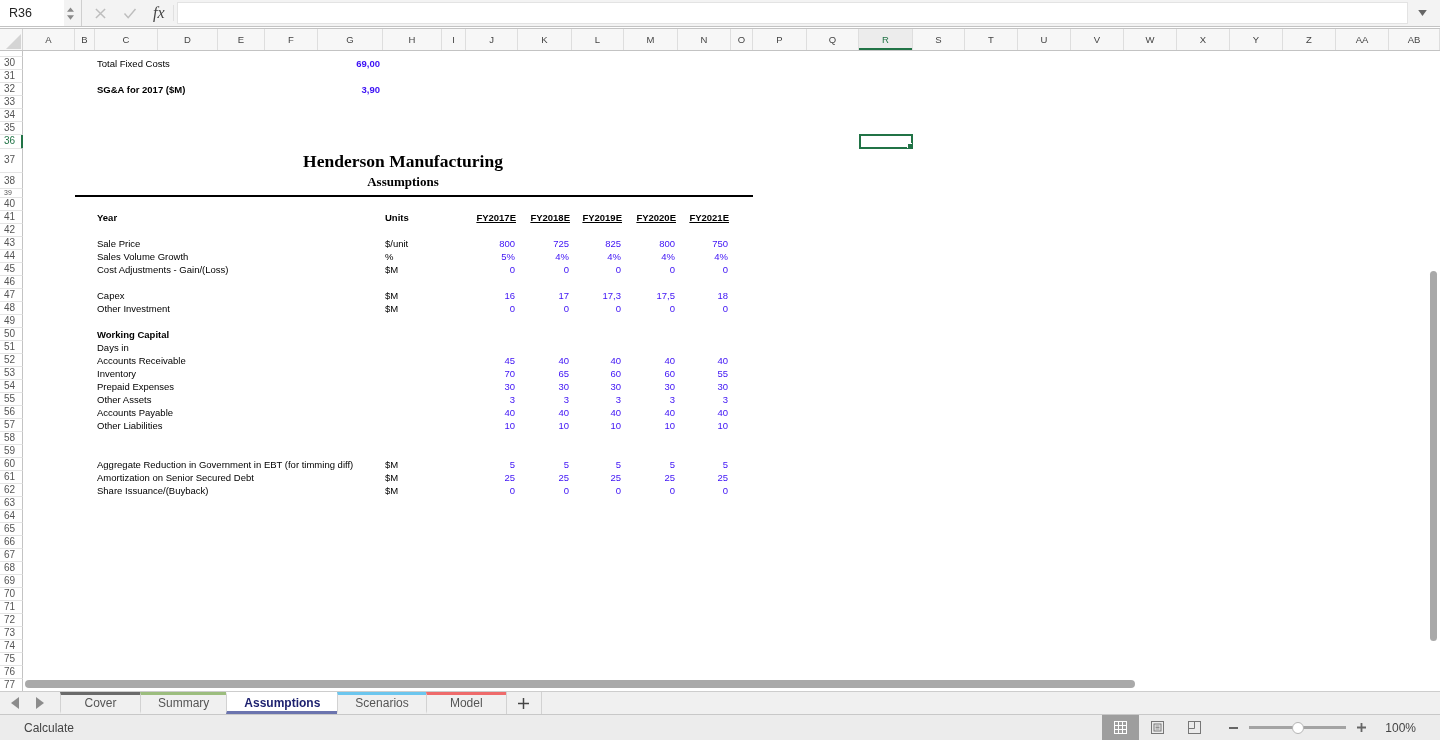 The image size is (1440, 740). What do you see at coordinates (11, 282) in the screenshot?
I see `row-header: 46` at bounding box center [11, 282].